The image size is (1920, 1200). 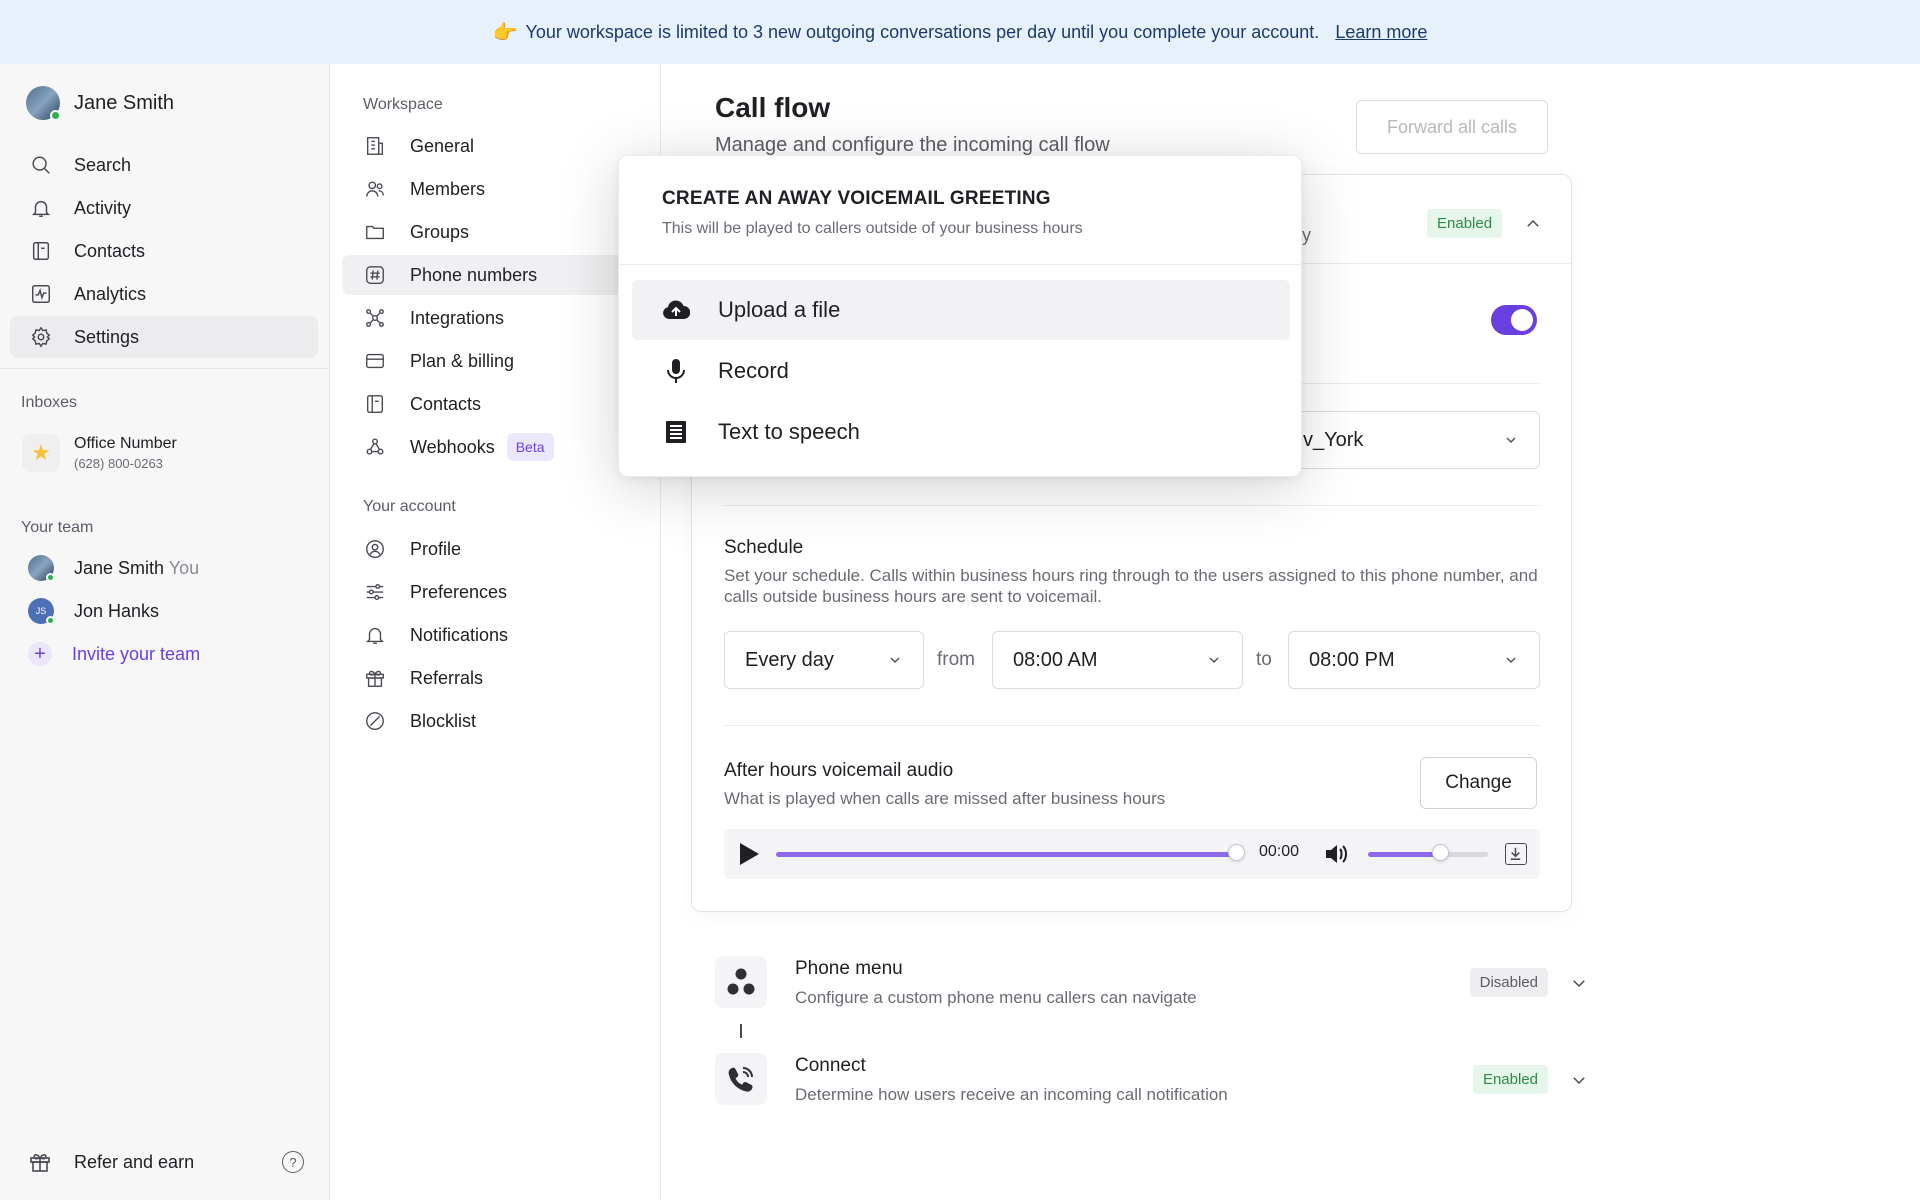 I want to click on team-member-jane: Jane Smith You, so click(x=113, y=568).